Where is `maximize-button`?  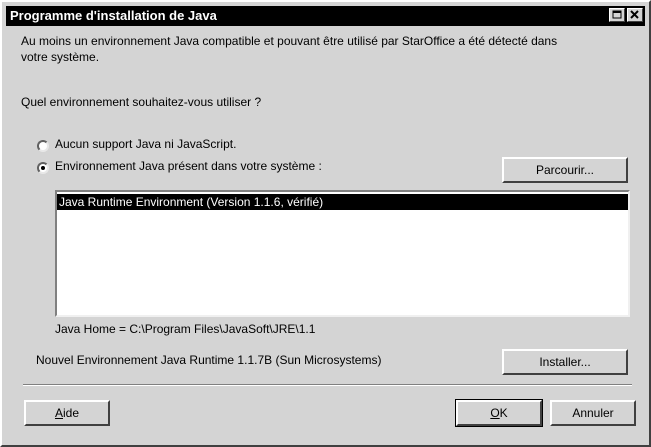
maximize-button is located at coordinates (617, 15).